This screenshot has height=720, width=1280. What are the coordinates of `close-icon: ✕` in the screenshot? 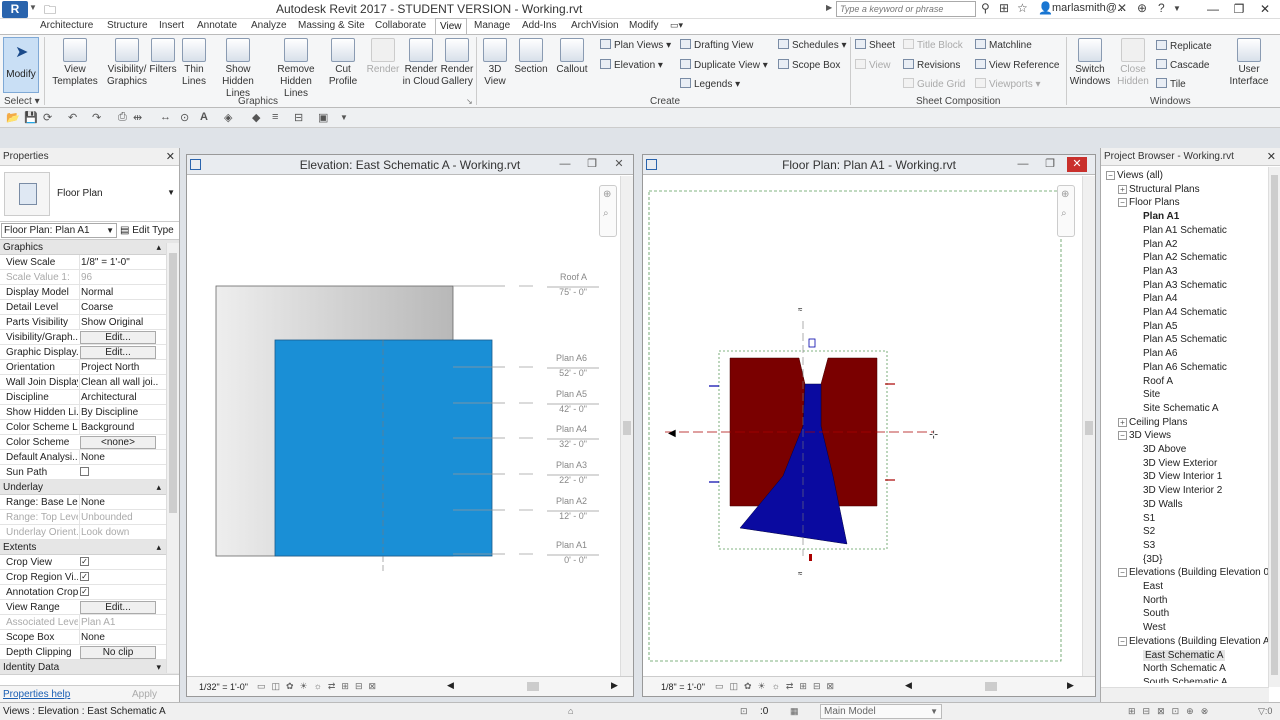 It's located at (1271, 157).